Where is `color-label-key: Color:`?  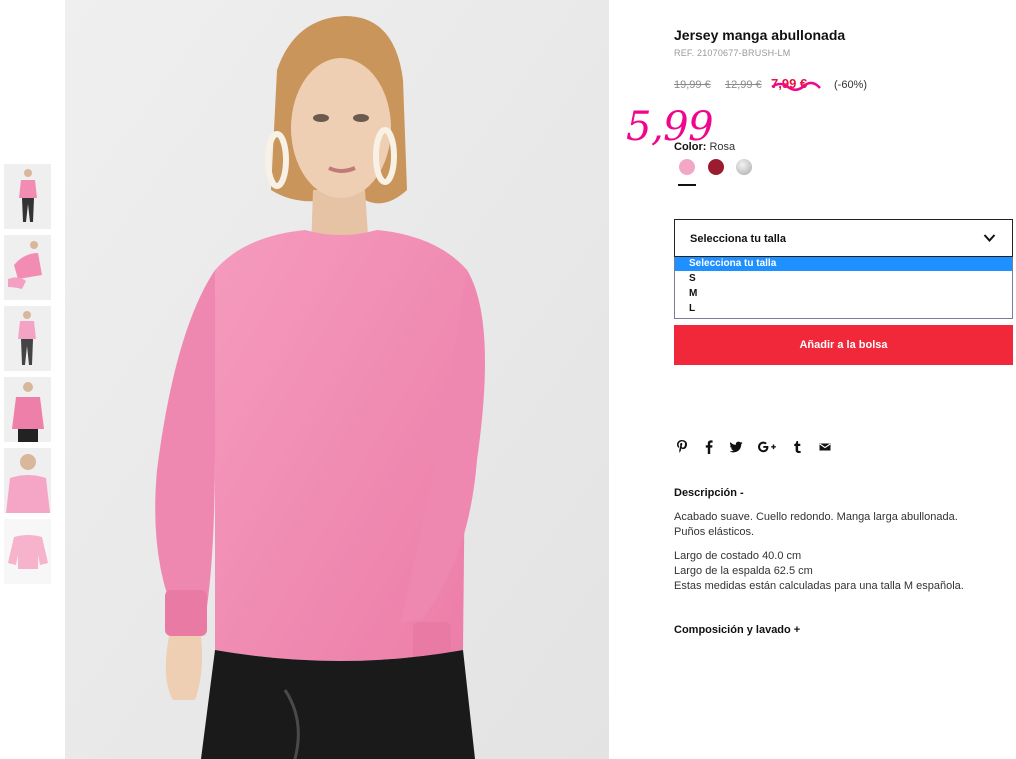
color-label-key: Color: is located at coordinates (690, 147).